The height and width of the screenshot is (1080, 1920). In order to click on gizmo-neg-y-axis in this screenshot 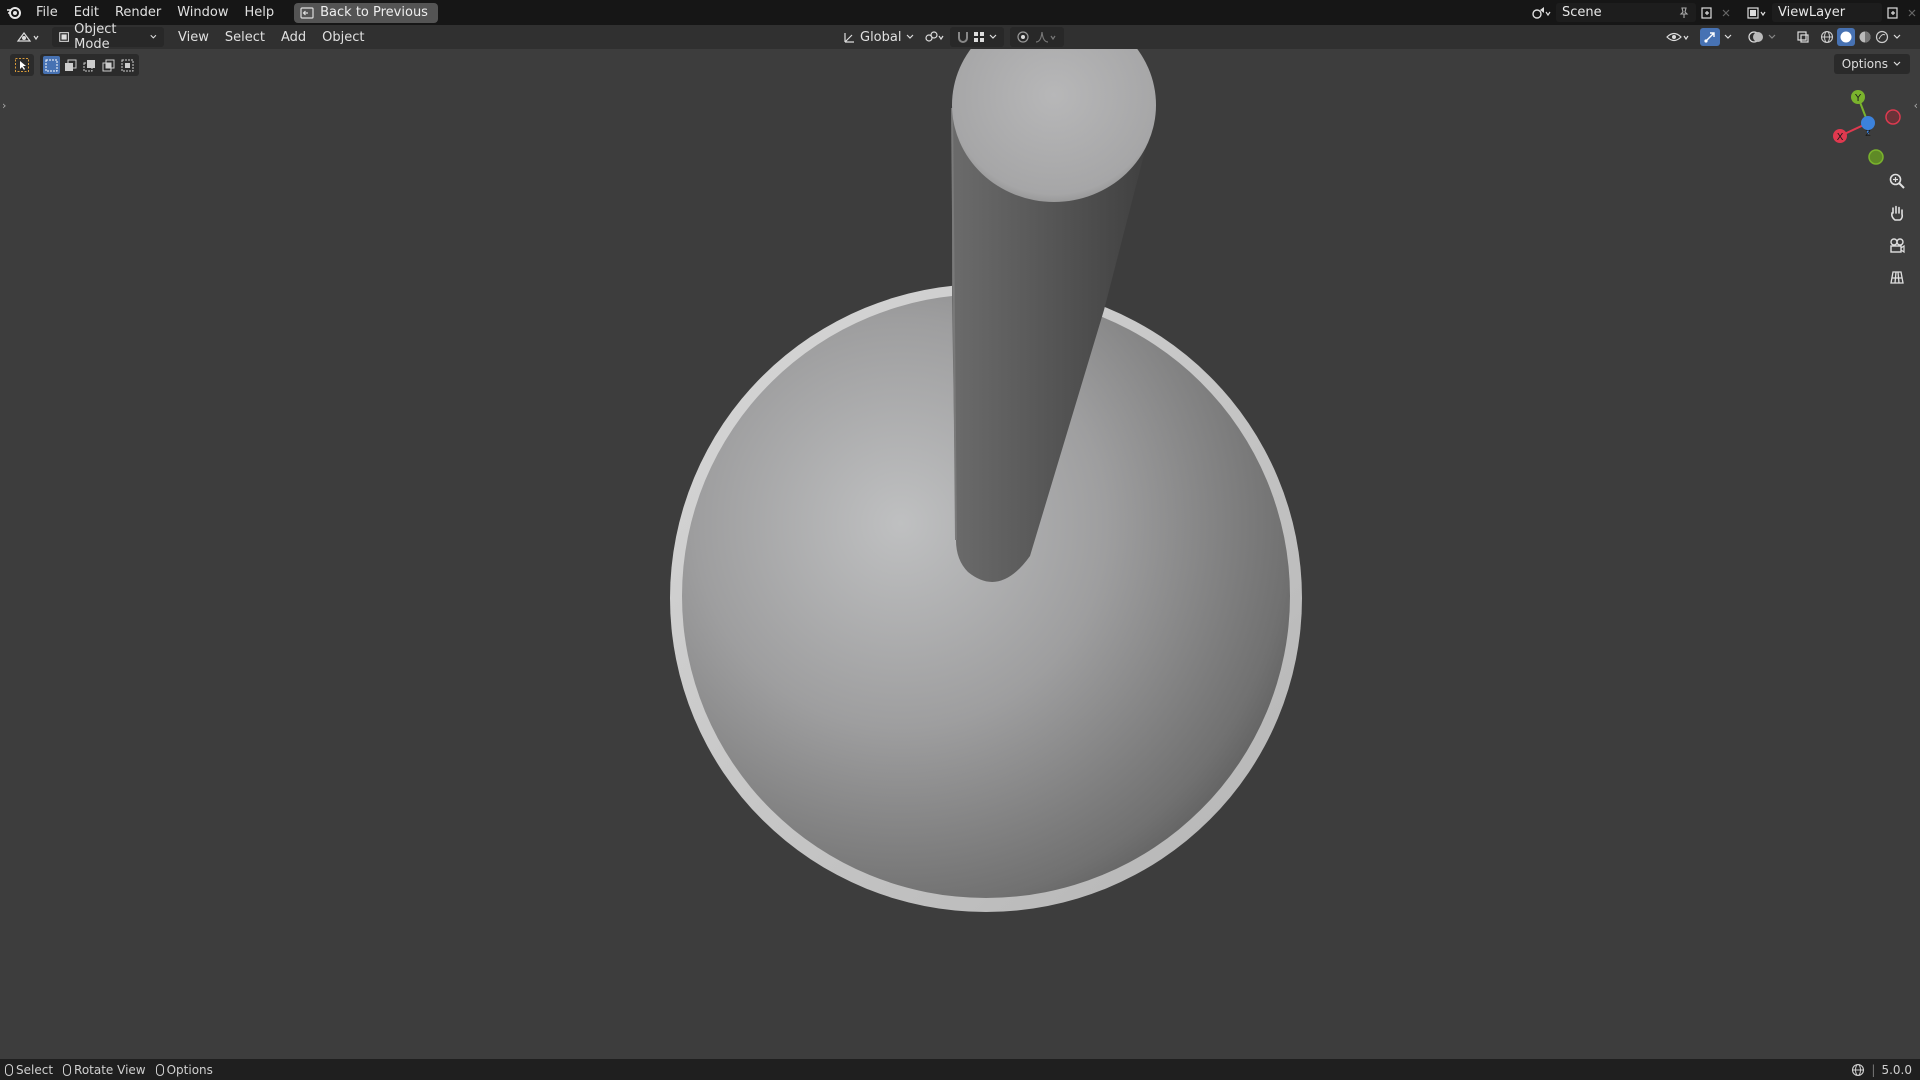, I will do `click(1876, 157)`.